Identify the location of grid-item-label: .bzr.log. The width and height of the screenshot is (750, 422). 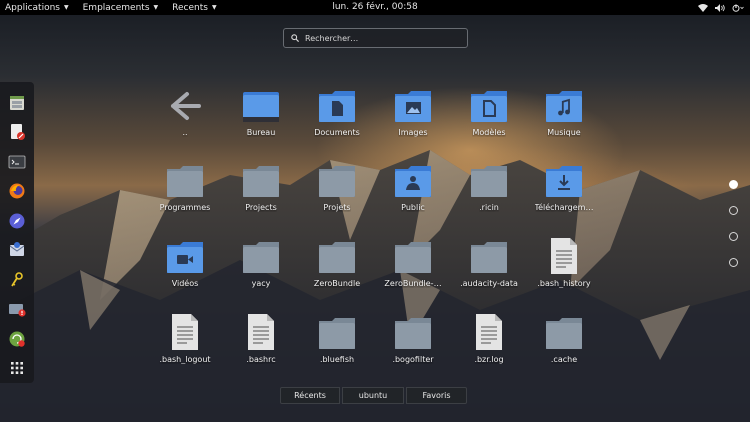
(489, 359).